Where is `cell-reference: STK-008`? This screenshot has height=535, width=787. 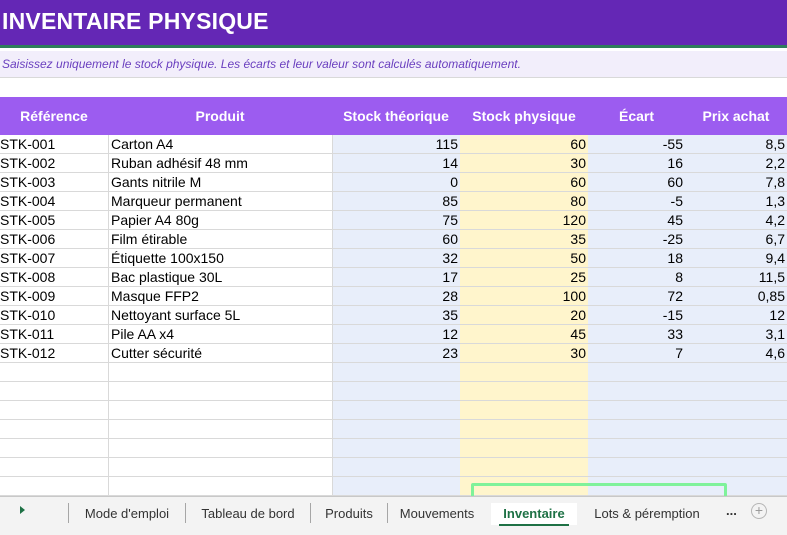 cell-reference: STK-008 is located at coordinates (54, 277).